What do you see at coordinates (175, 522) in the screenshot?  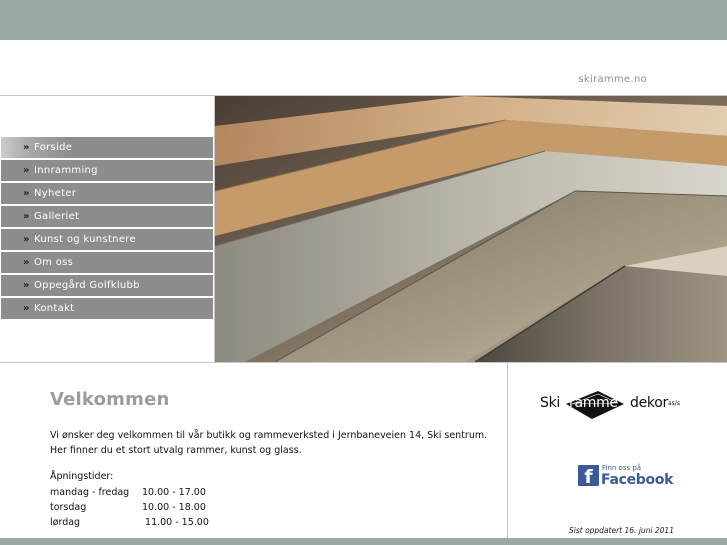 I see `hours-time: 11.00 - 15.00` at bounding box center [175, 522].